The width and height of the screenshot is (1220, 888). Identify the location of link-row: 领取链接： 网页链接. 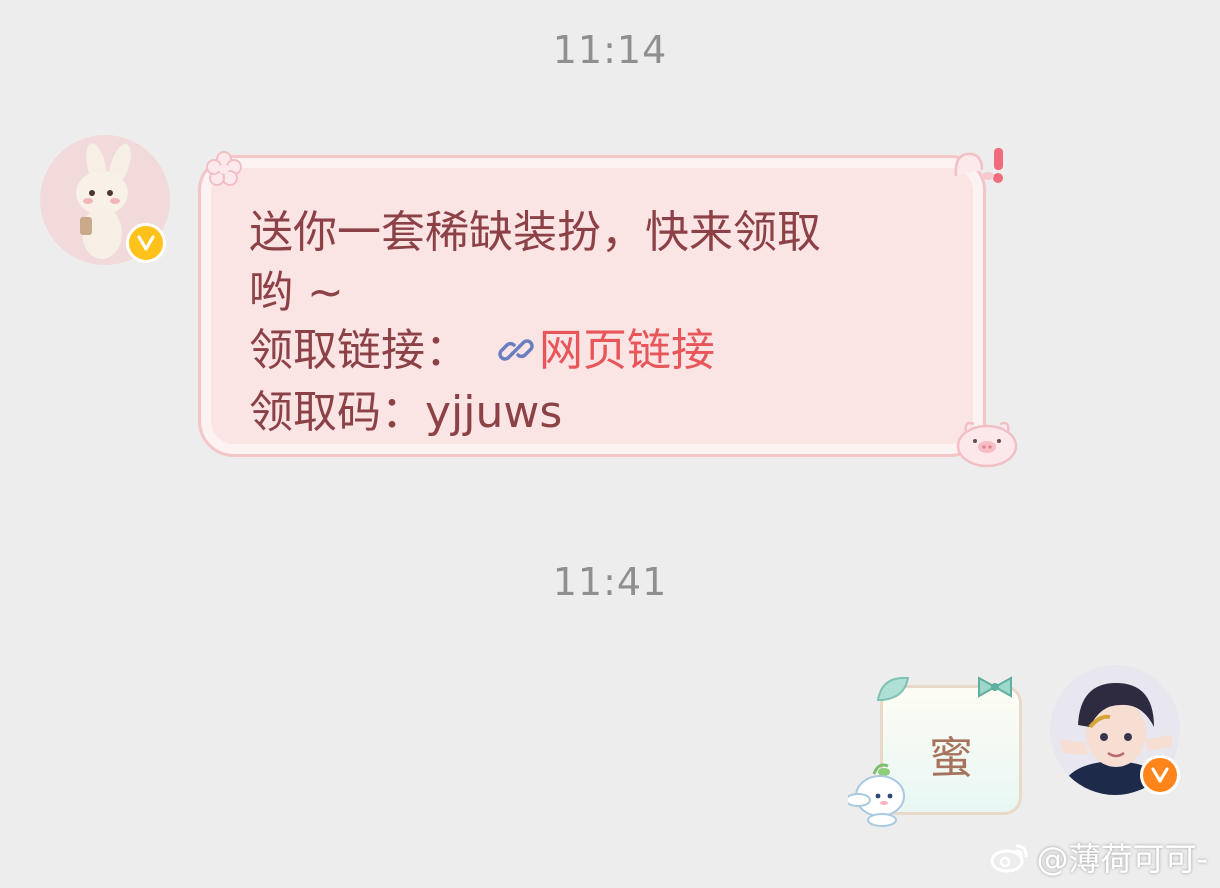
(482, 347).